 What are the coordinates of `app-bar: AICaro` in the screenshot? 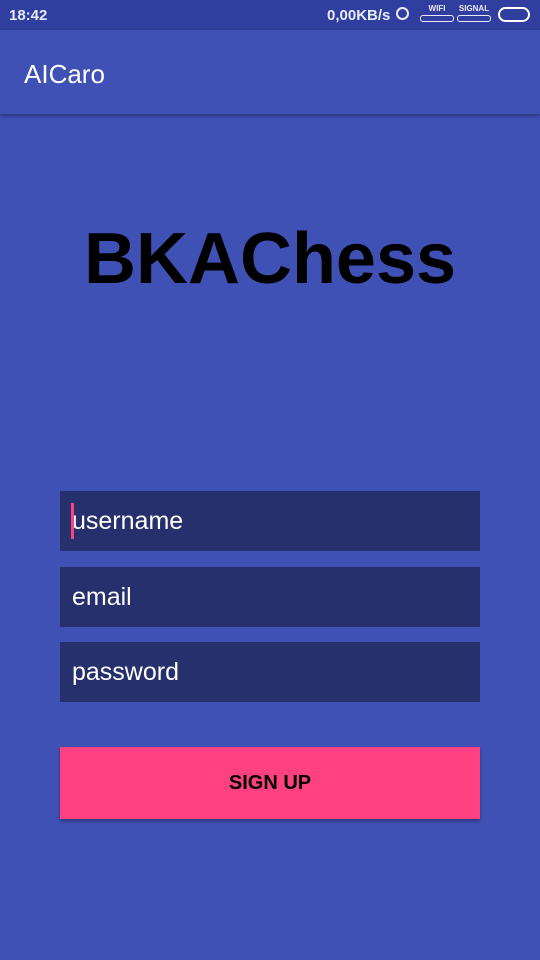 It's located at (270, 72).